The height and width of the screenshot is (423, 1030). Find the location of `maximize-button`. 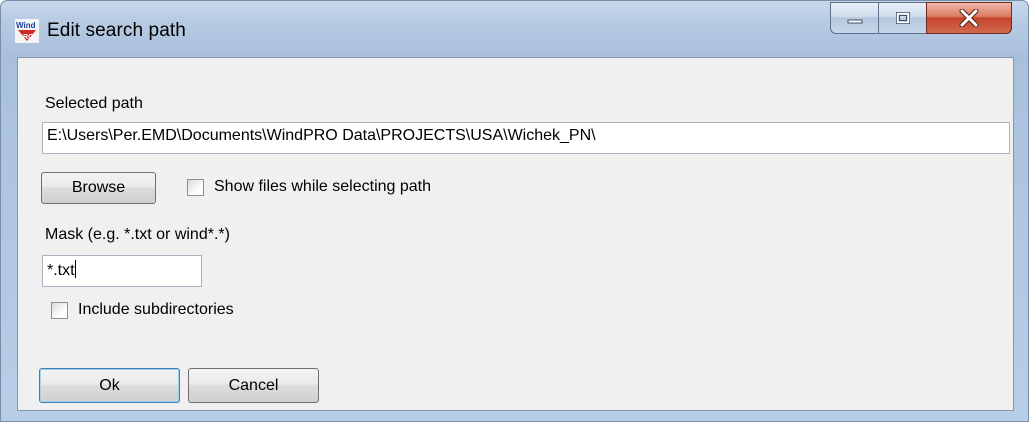

maximize-button is located at coordinates (902, 18).